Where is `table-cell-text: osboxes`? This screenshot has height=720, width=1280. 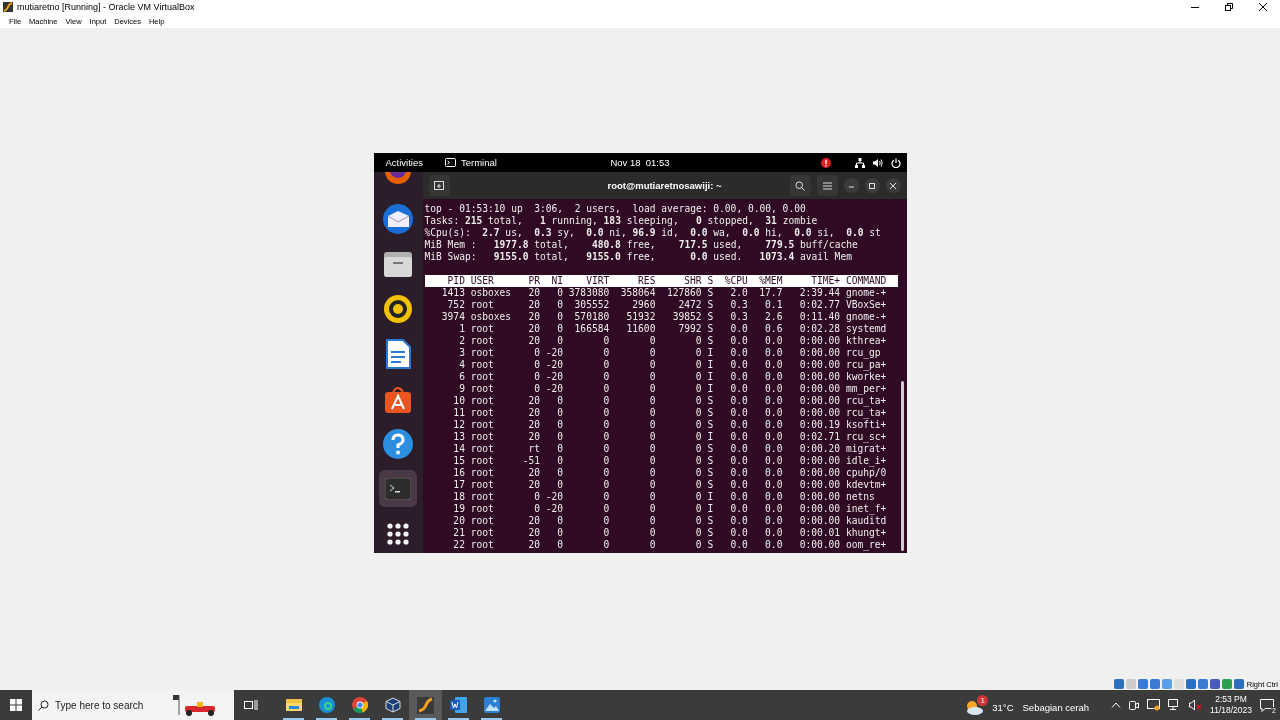 table-cell-text: osboxes is located at coordinates (491, 293).